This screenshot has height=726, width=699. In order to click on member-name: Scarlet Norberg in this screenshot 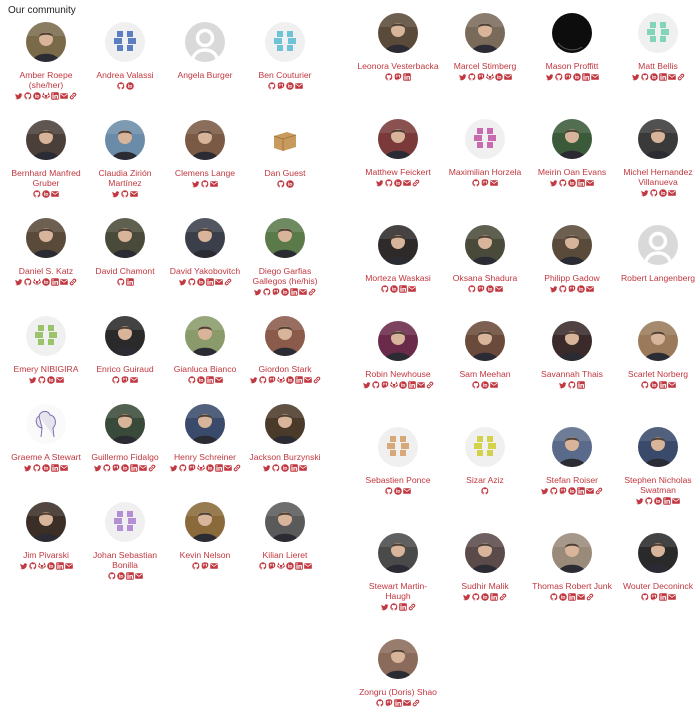, I will do `click(657, 374)`.